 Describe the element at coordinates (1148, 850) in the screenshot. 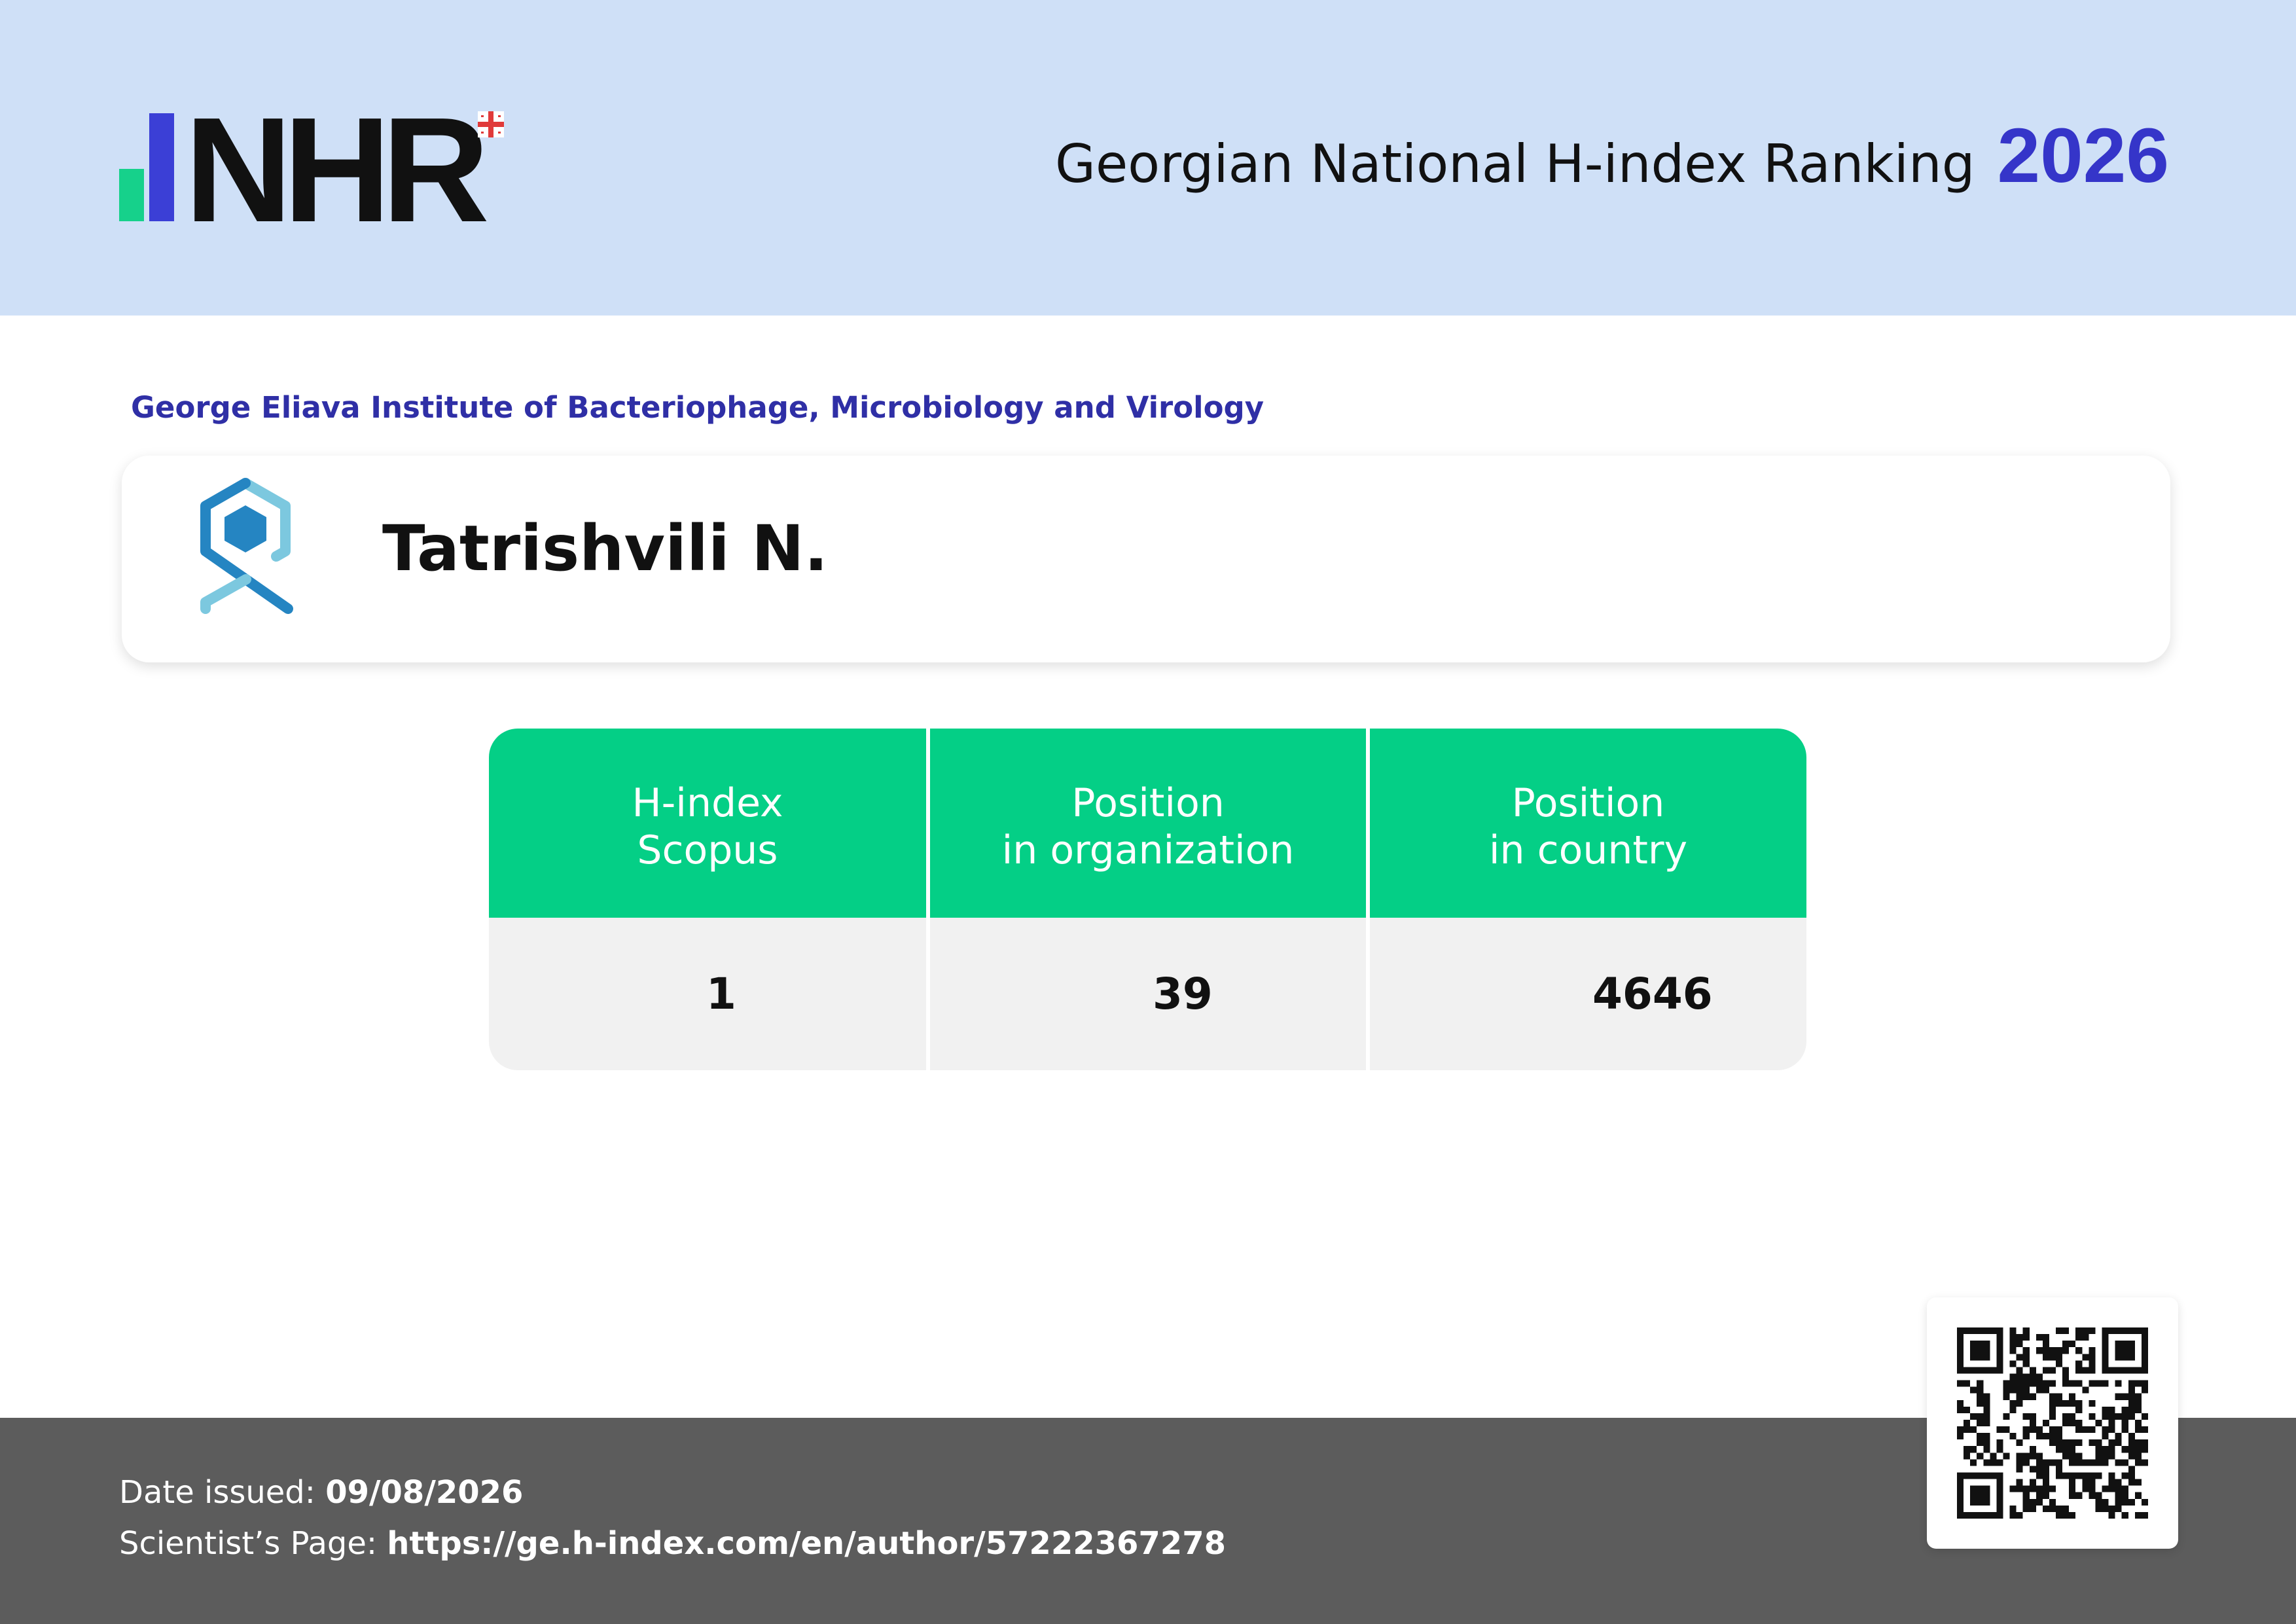

I see `header-position-organization-line2: in organization` at that location.